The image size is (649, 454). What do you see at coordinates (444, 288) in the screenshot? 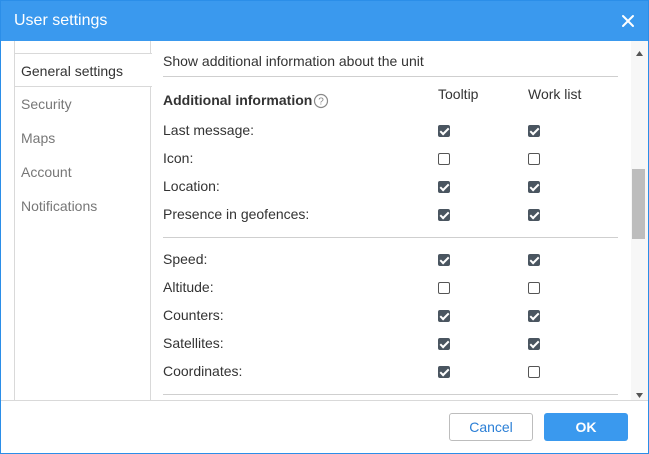
I see `checkbox-altitude-tooltip` at bounding box center [444, 288].